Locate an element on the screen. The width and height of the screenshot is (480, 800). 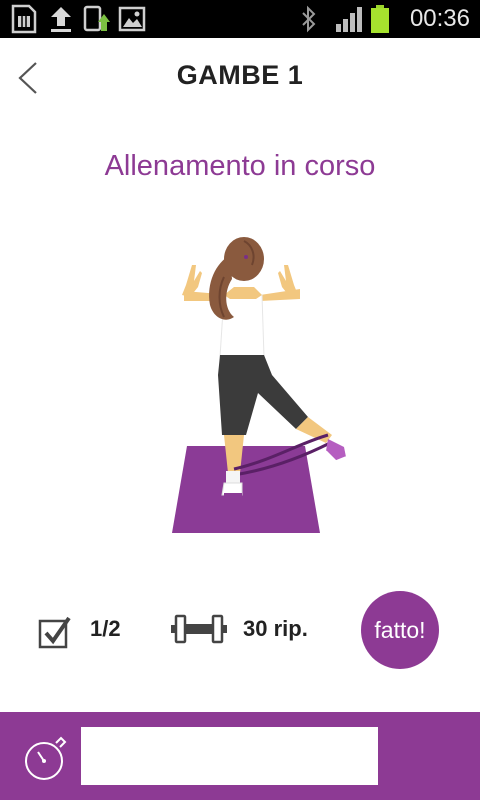
sets-count: 1/2 is located at coordinates (105, 628).